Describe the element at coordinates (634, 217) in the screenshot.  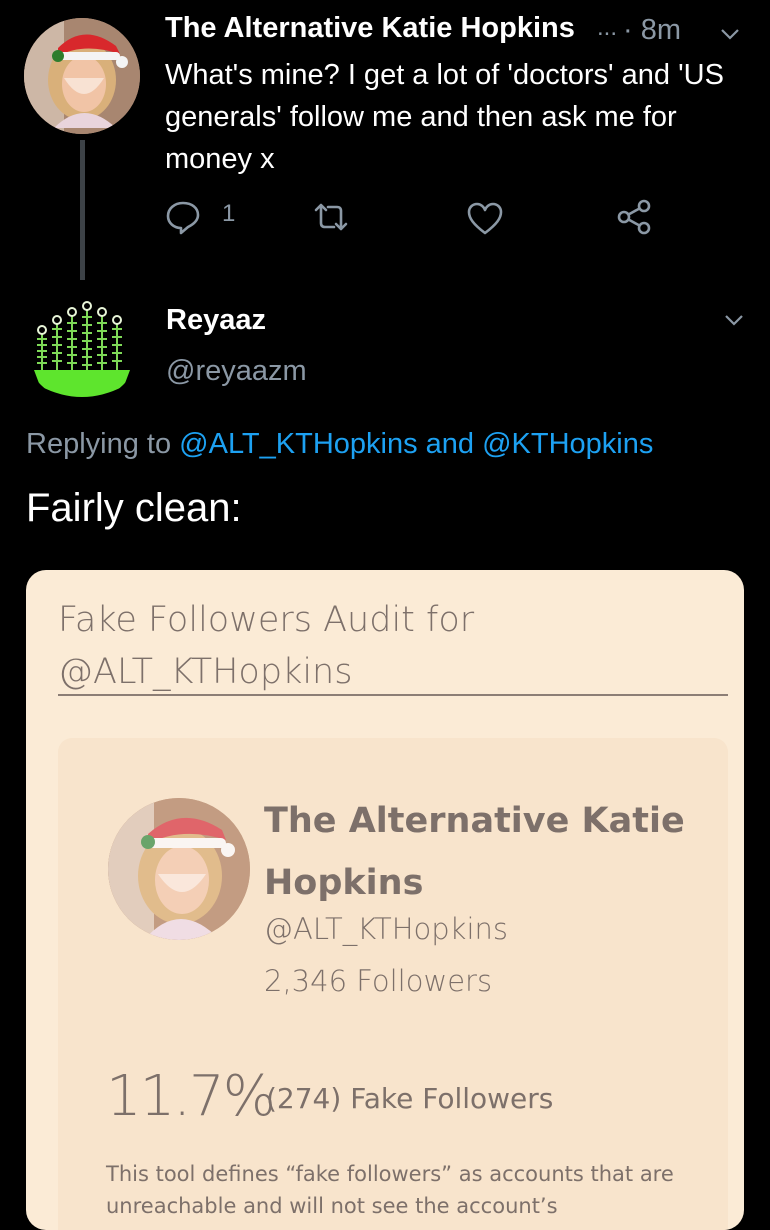
I see `share-icon` at that location.